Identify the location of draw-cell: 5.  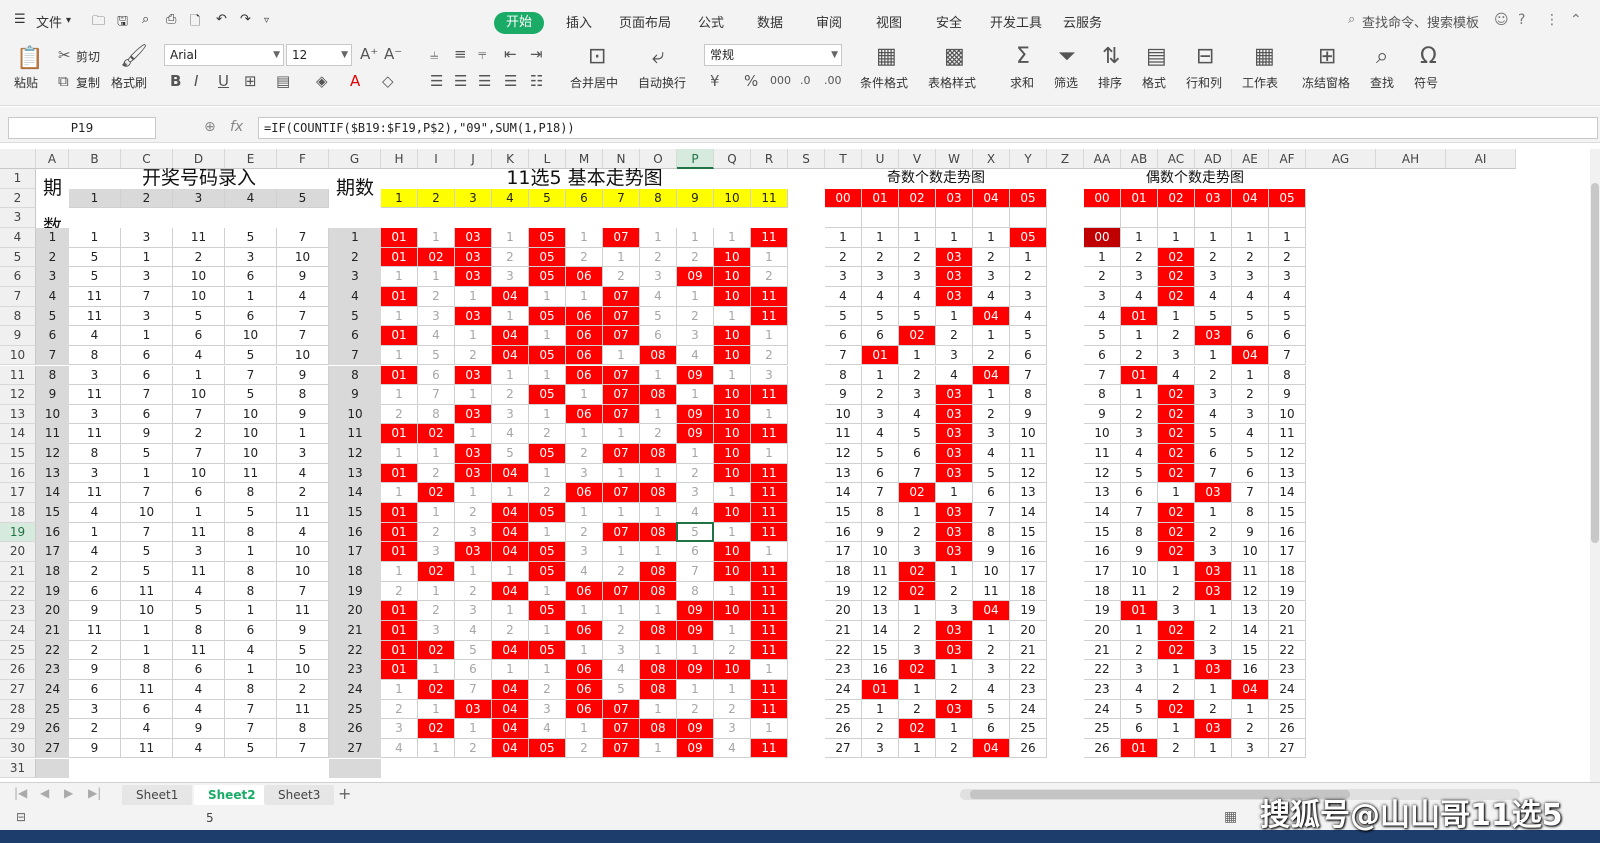
(95, 277).